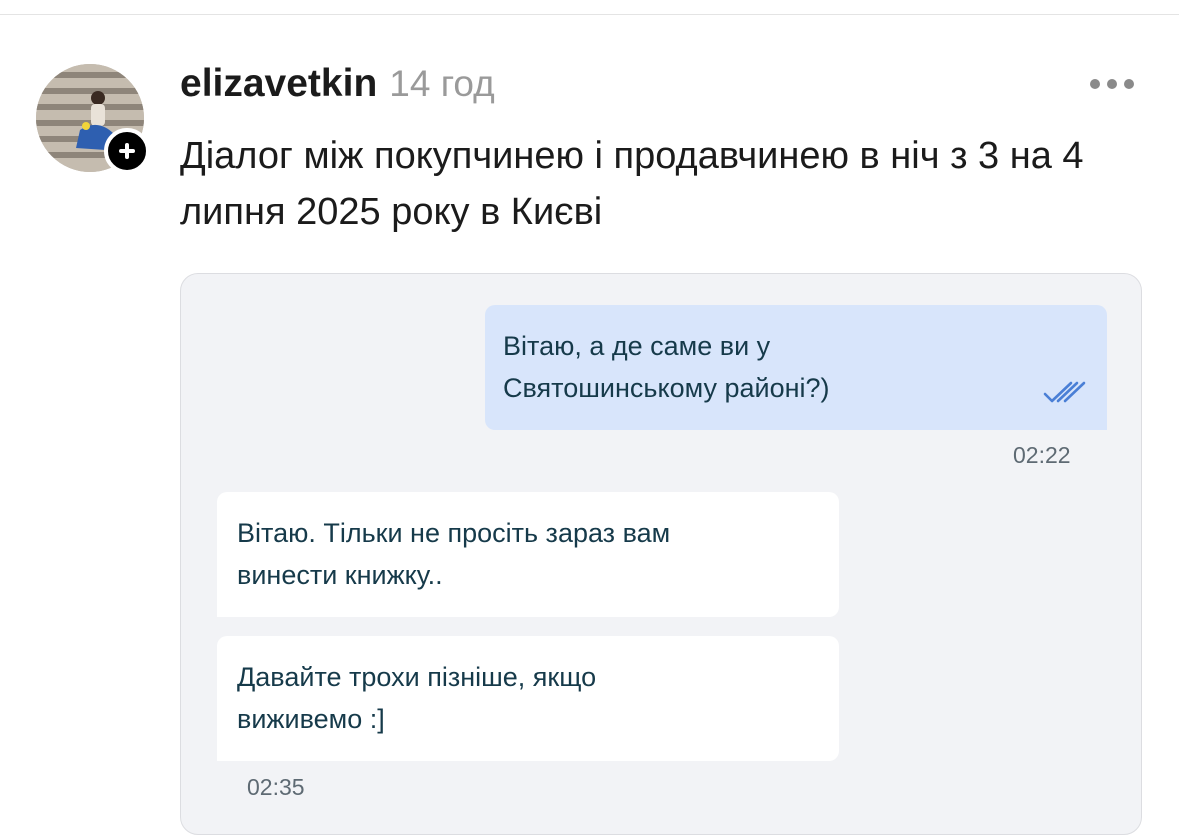  What do you see at coordinates (666, 388) in the screenshot?
I see `message-text-line: Святошинському районі?)` at bounding box center [666, 388].